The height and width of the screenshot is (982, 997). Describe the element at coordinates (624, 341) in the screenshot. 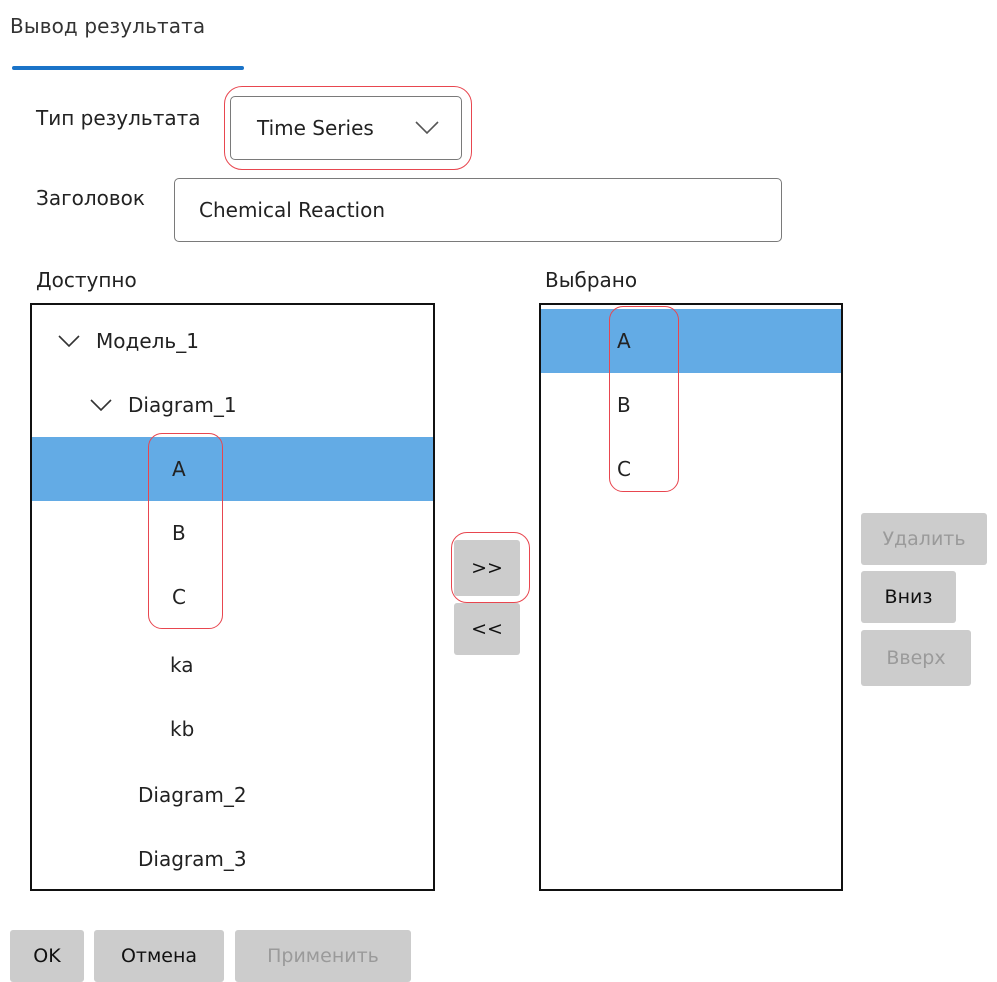

I see `list-item-label: A` at that location.